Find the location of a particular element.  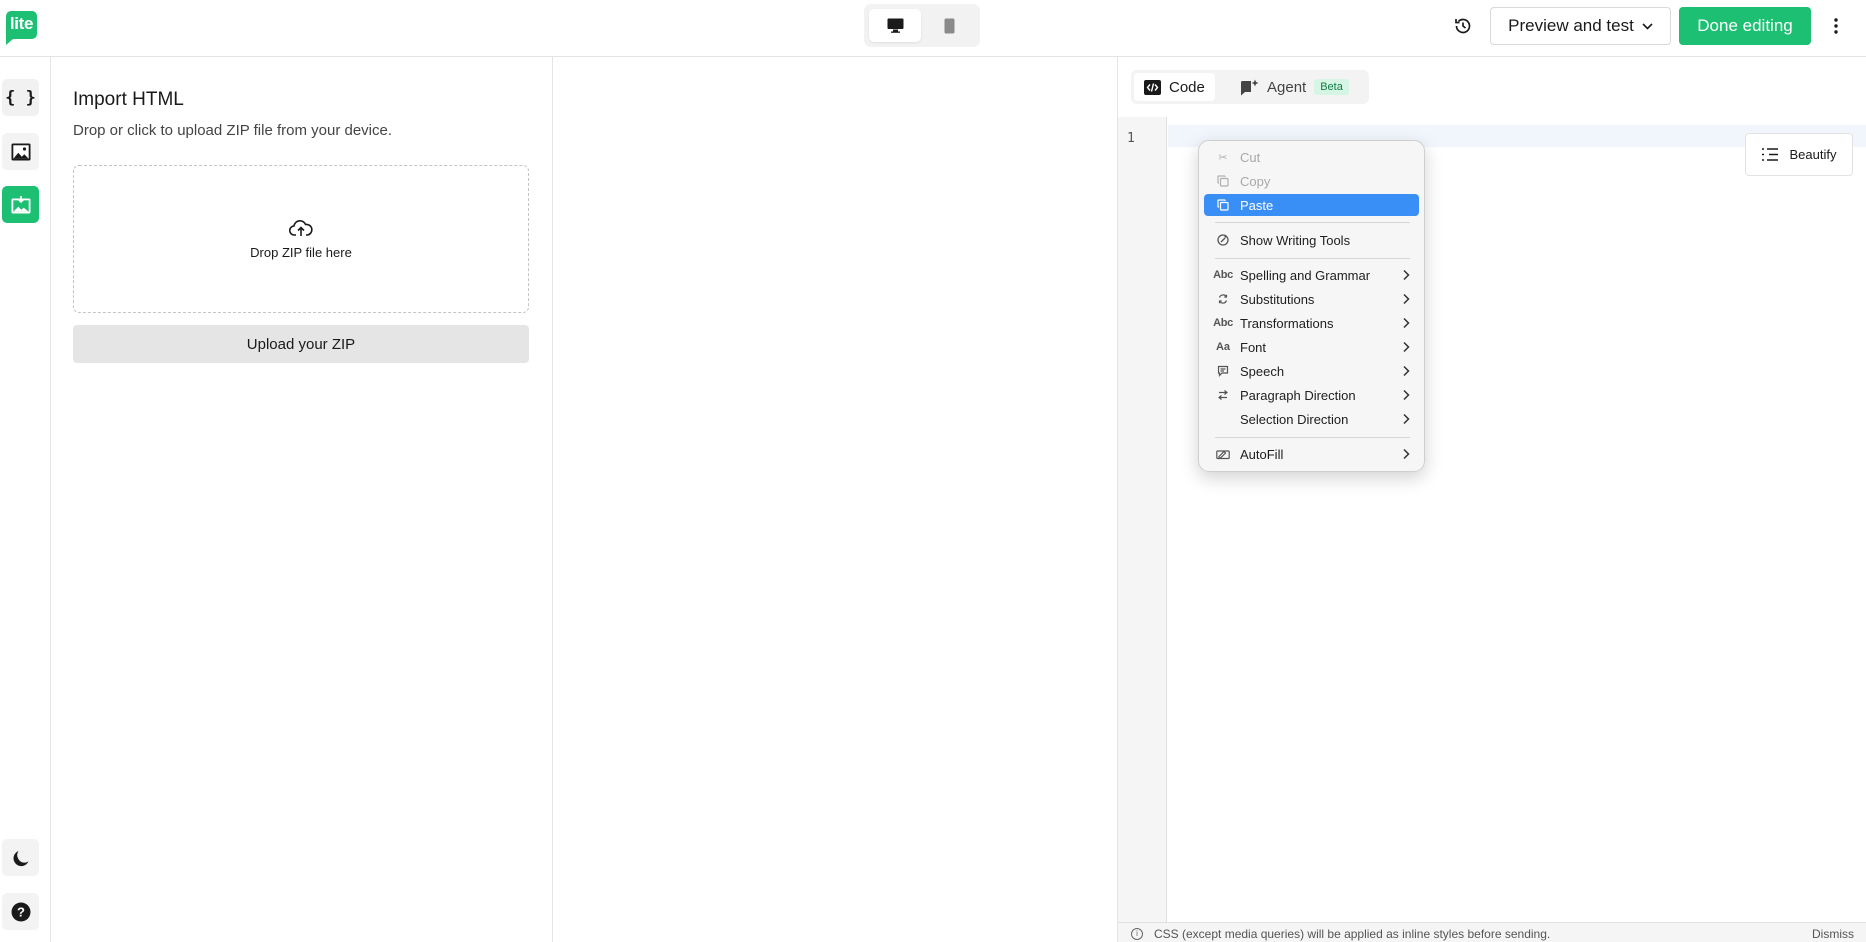

desktop-icon is located at coordinates (895, 25).